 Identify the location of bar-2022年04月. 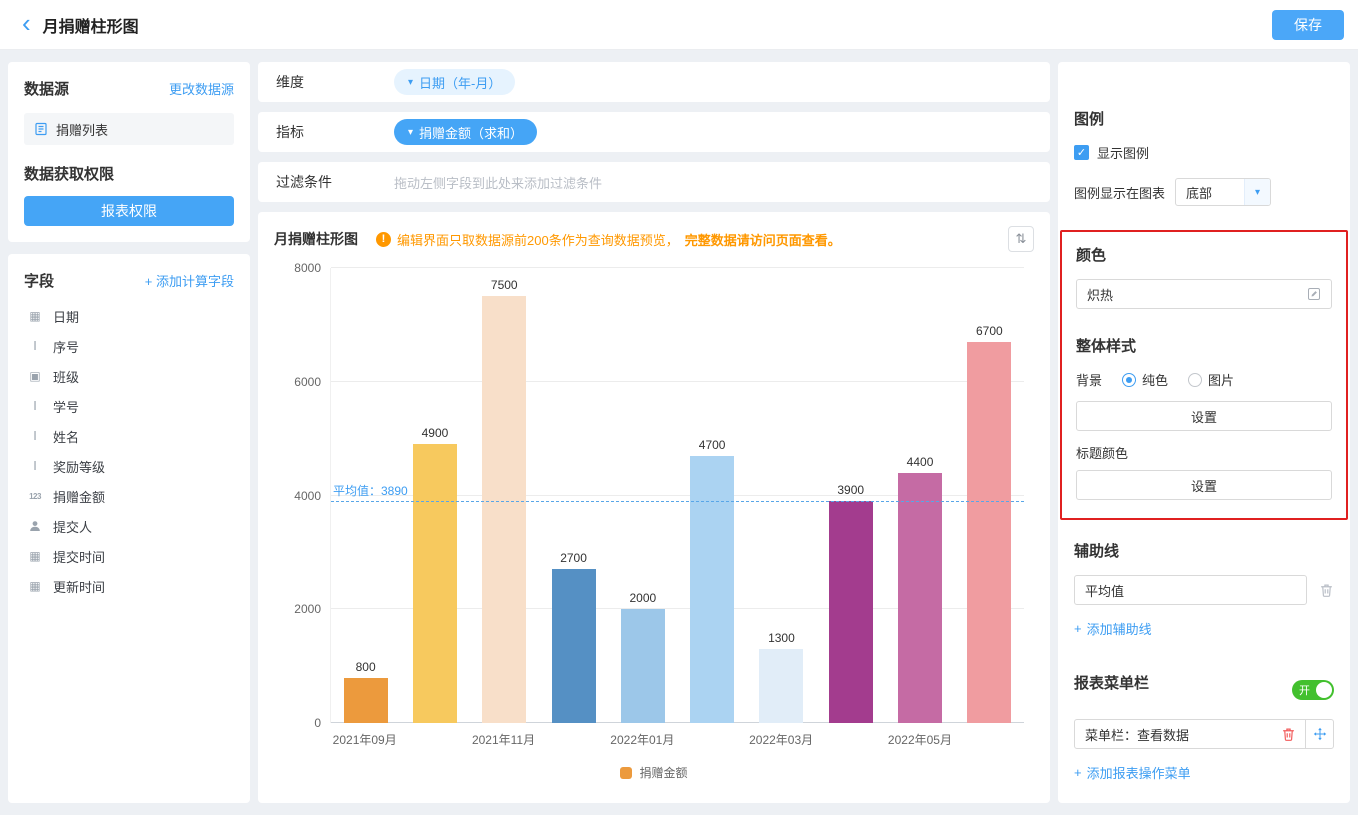
(850, 612).